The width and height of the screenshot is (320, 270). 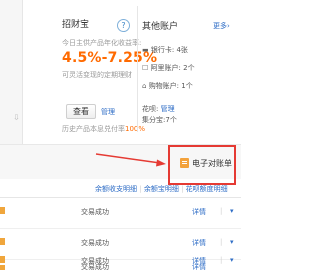 I want to click on tab-balance-detail: 余额收支明细, so click(x=116, y=189).